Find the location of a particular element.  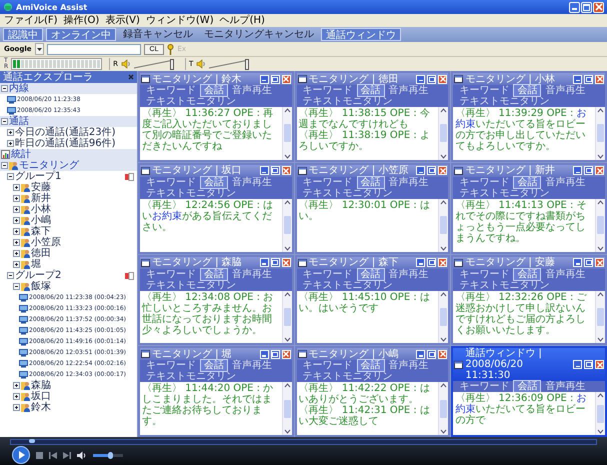

tree-item: 安藤 is located at coordinates (41, 187).